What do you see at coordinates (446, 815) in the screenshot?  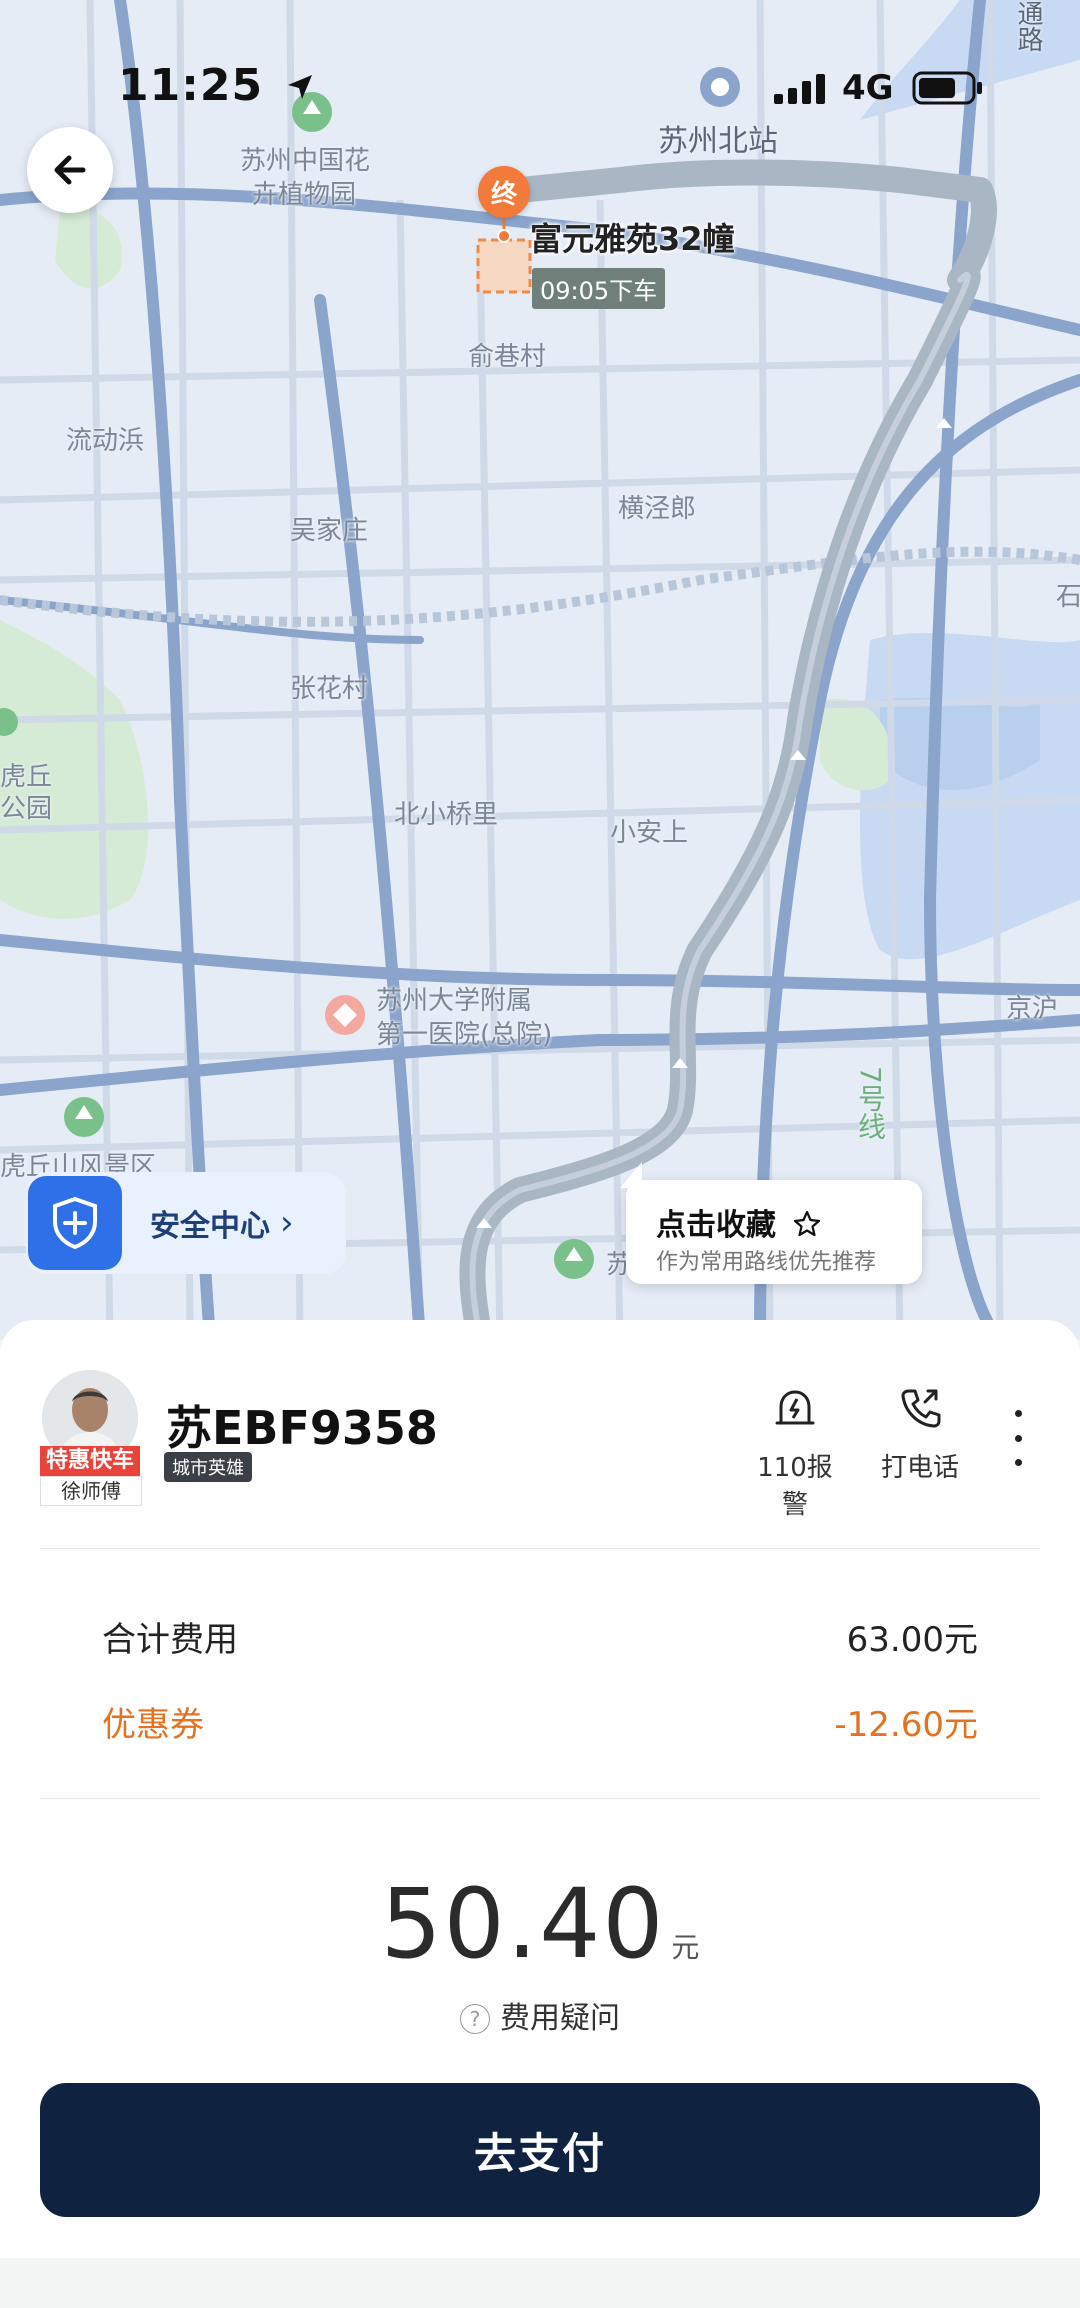 I see `map-label-beixiaoqiao: 北小桥里` at bounding box center [446, 815].